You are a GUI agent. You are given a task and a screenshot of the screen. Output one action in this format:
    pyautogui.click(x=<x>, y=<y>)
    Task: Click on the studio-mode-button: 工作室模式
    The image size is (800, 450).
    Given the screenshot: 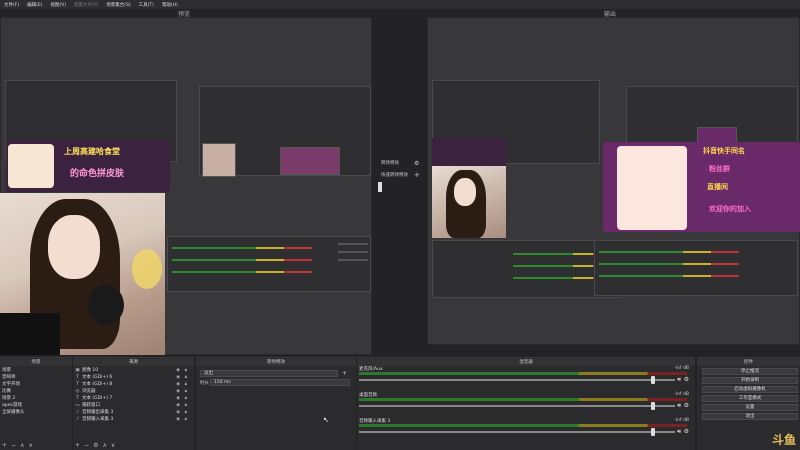 What is the action you would take?
    pyautogui.click(x=750, y=398)
    